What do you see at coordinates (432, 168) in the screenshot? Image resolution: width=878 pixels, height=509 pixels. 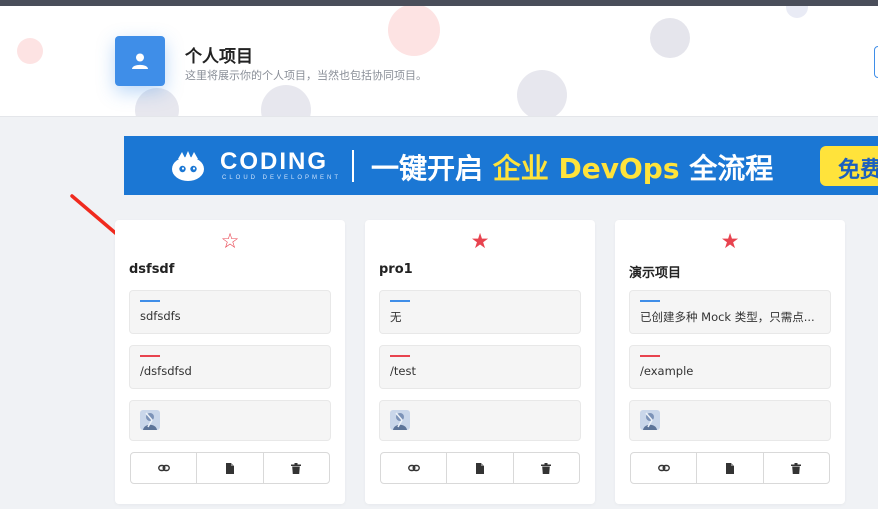 I see `slogan-prefix: 一键开启` at bounding box center [432, 168].